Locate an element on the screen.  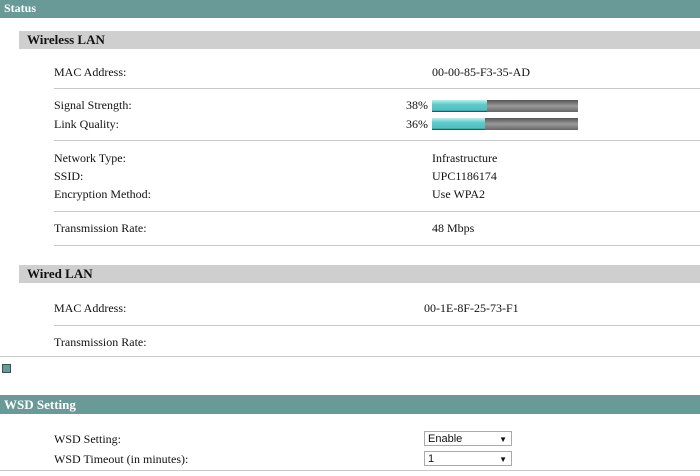
network-type-label: Network Type: is located at coordinates (90, 158).